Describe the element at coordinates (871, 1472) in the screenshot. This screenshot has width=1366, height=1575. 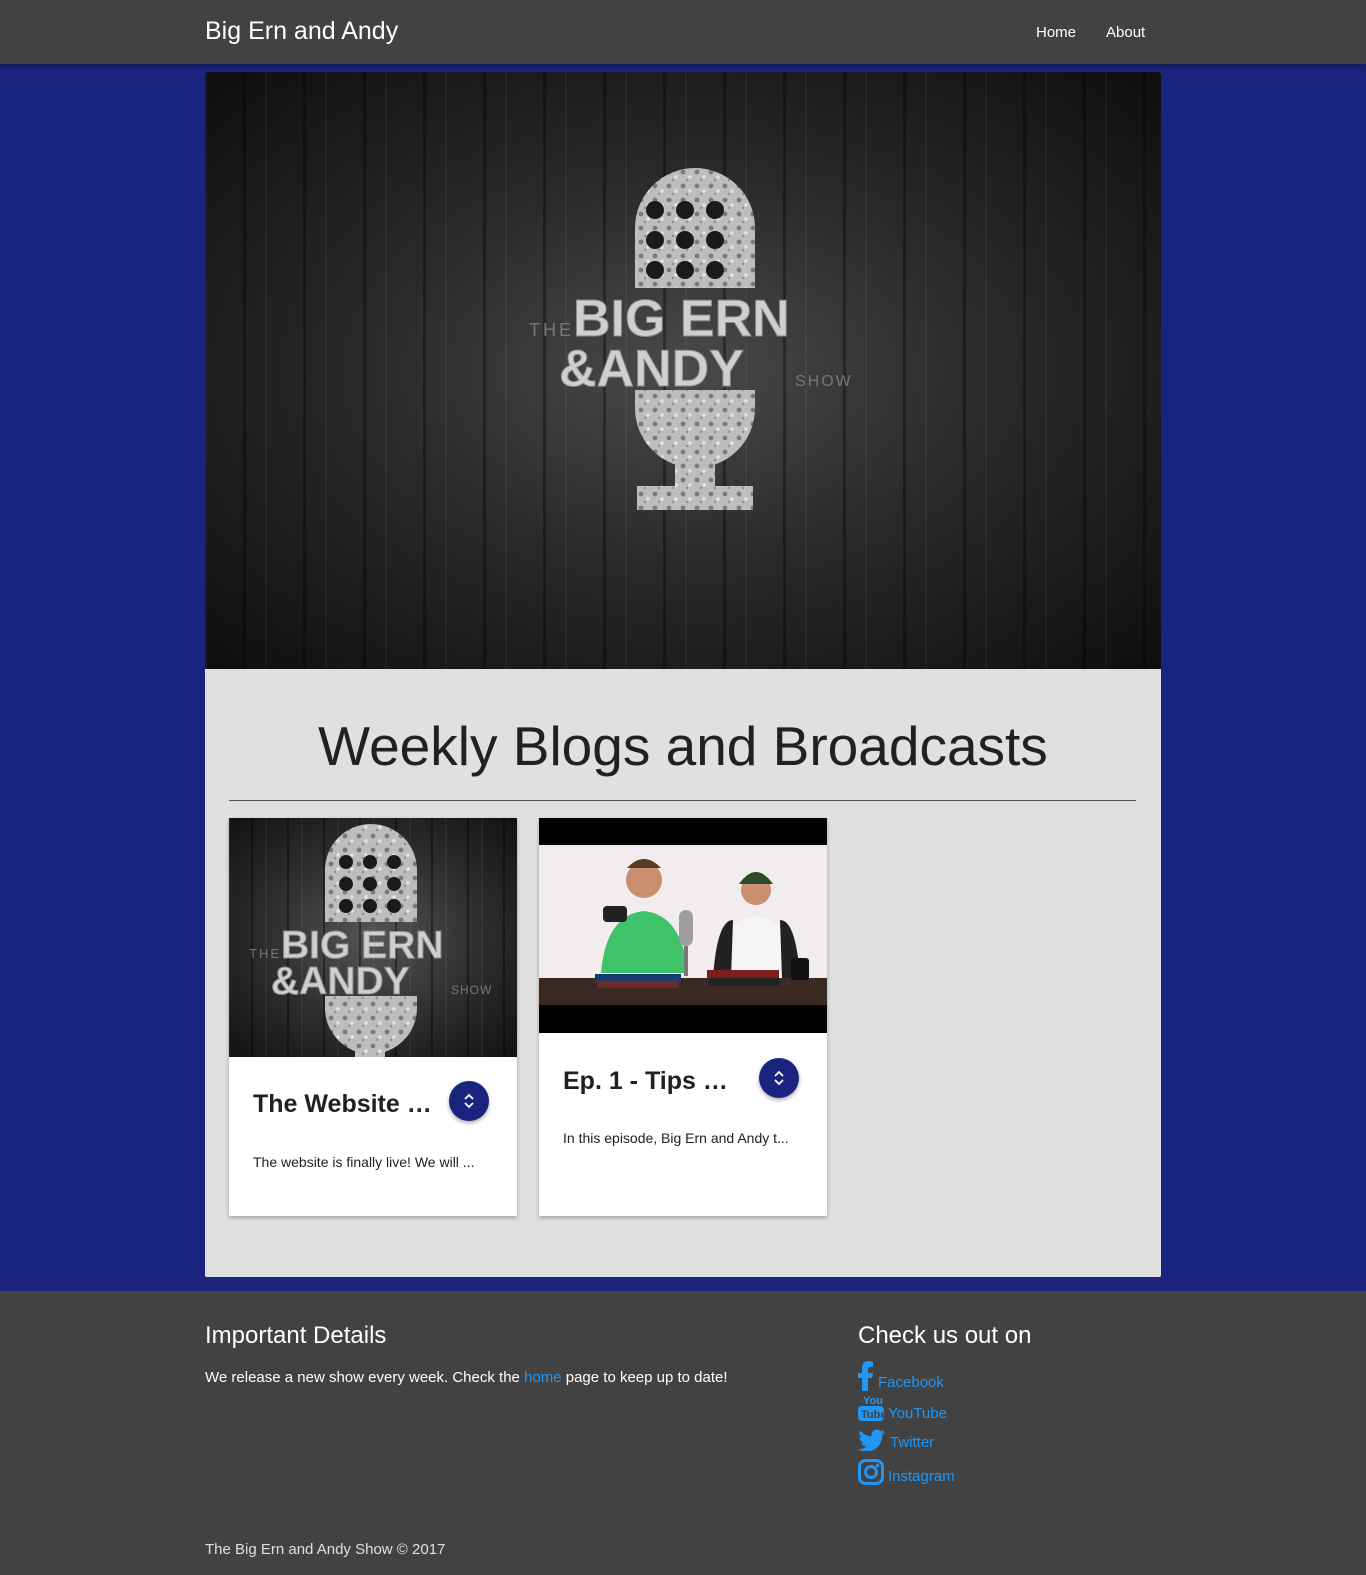
I see `instagram-icon` at that location.